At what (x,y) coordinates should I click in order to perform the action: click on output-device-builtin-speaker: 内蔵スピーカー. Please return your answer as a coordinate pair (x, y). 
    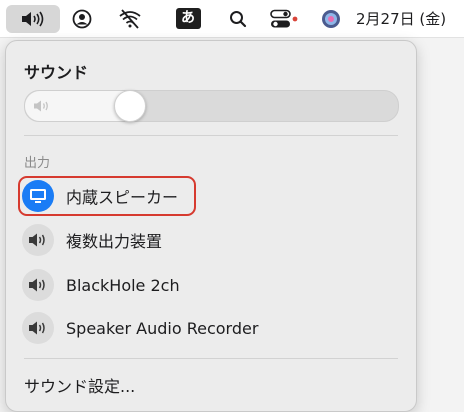
    Looking at the image, I should click on (107, 196).